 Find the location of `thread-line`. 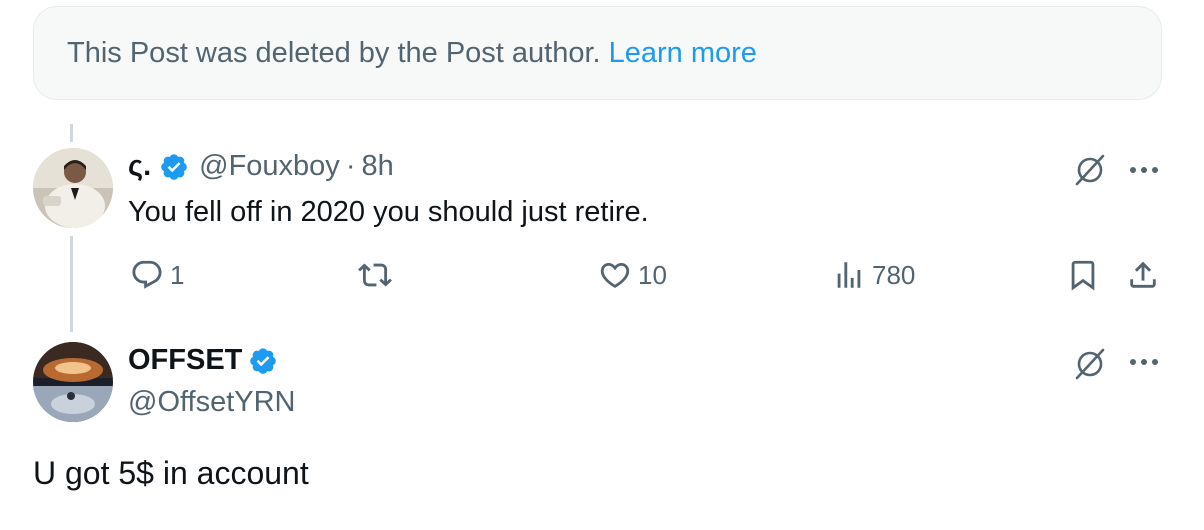

thread-line is located at coordinates (71, 284).